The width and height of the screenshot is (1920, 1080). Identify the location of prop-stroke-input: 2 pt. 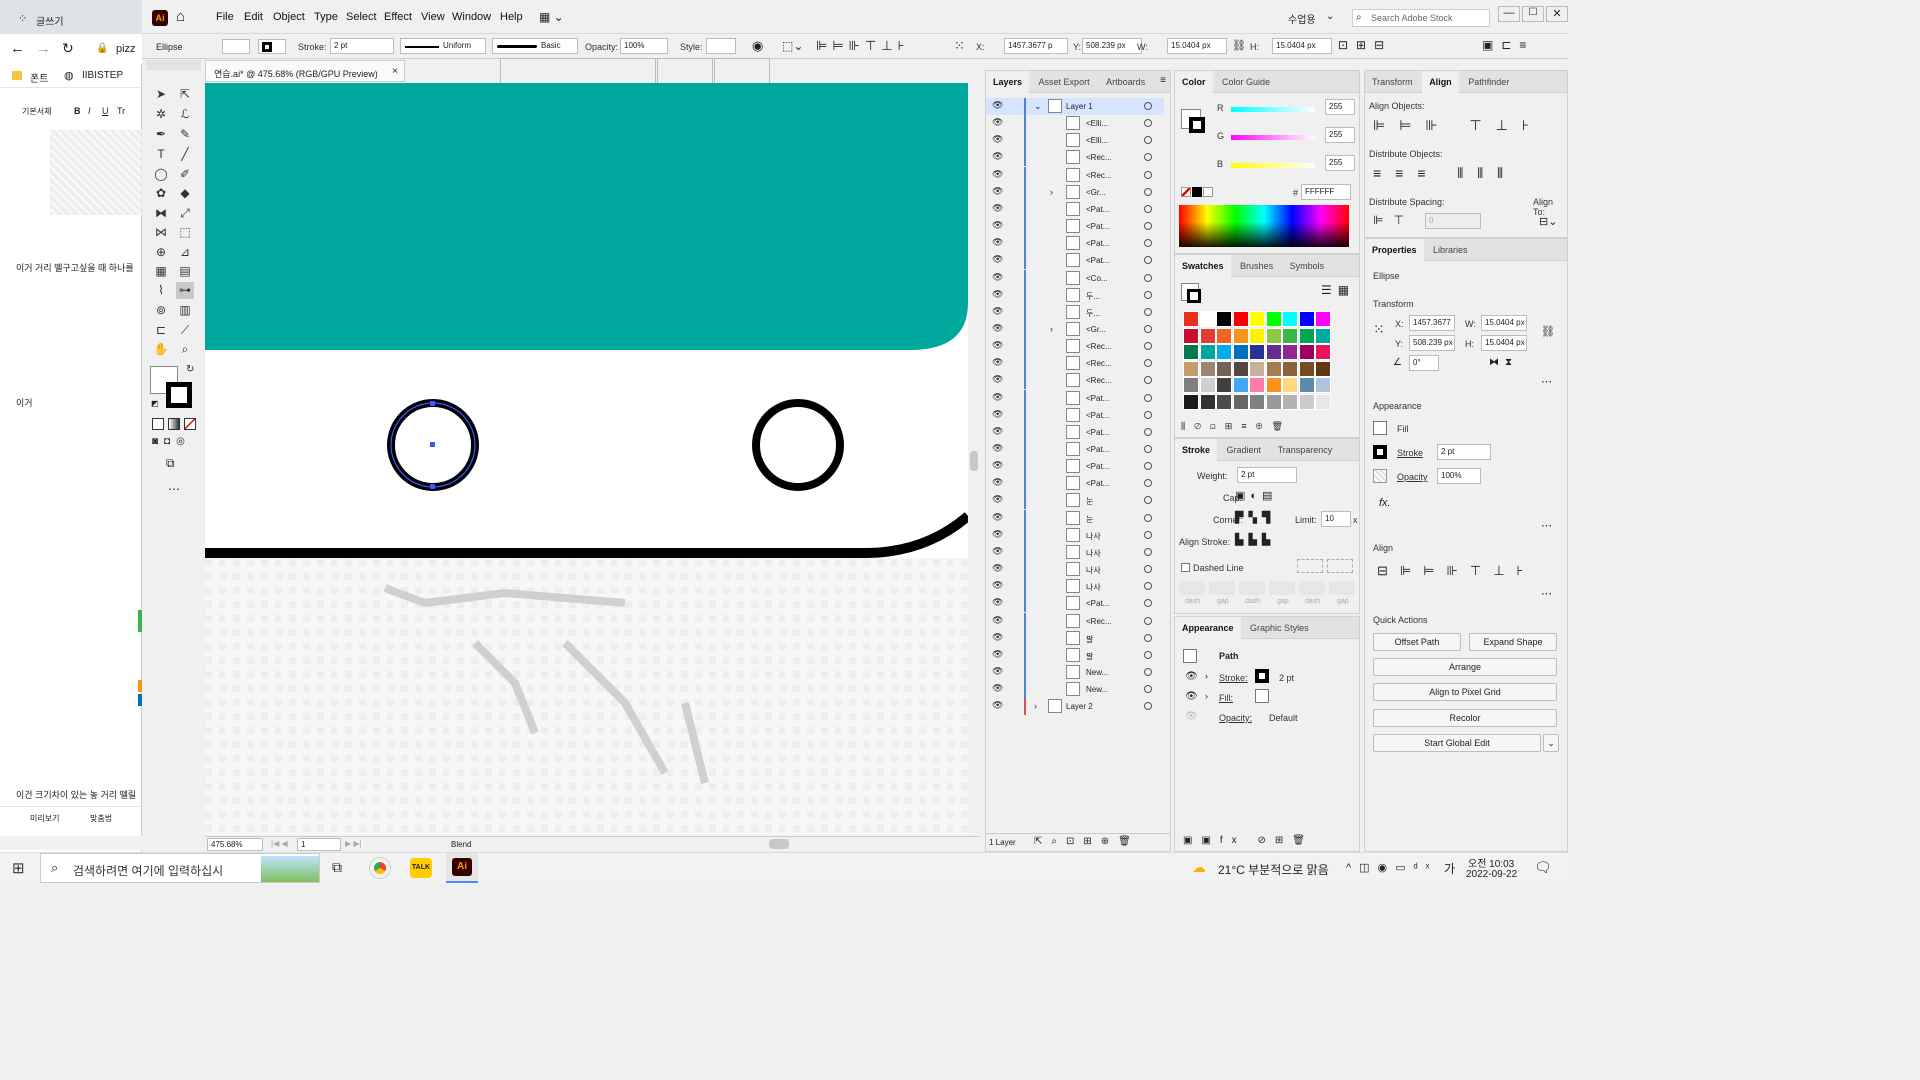
(1464, 452).